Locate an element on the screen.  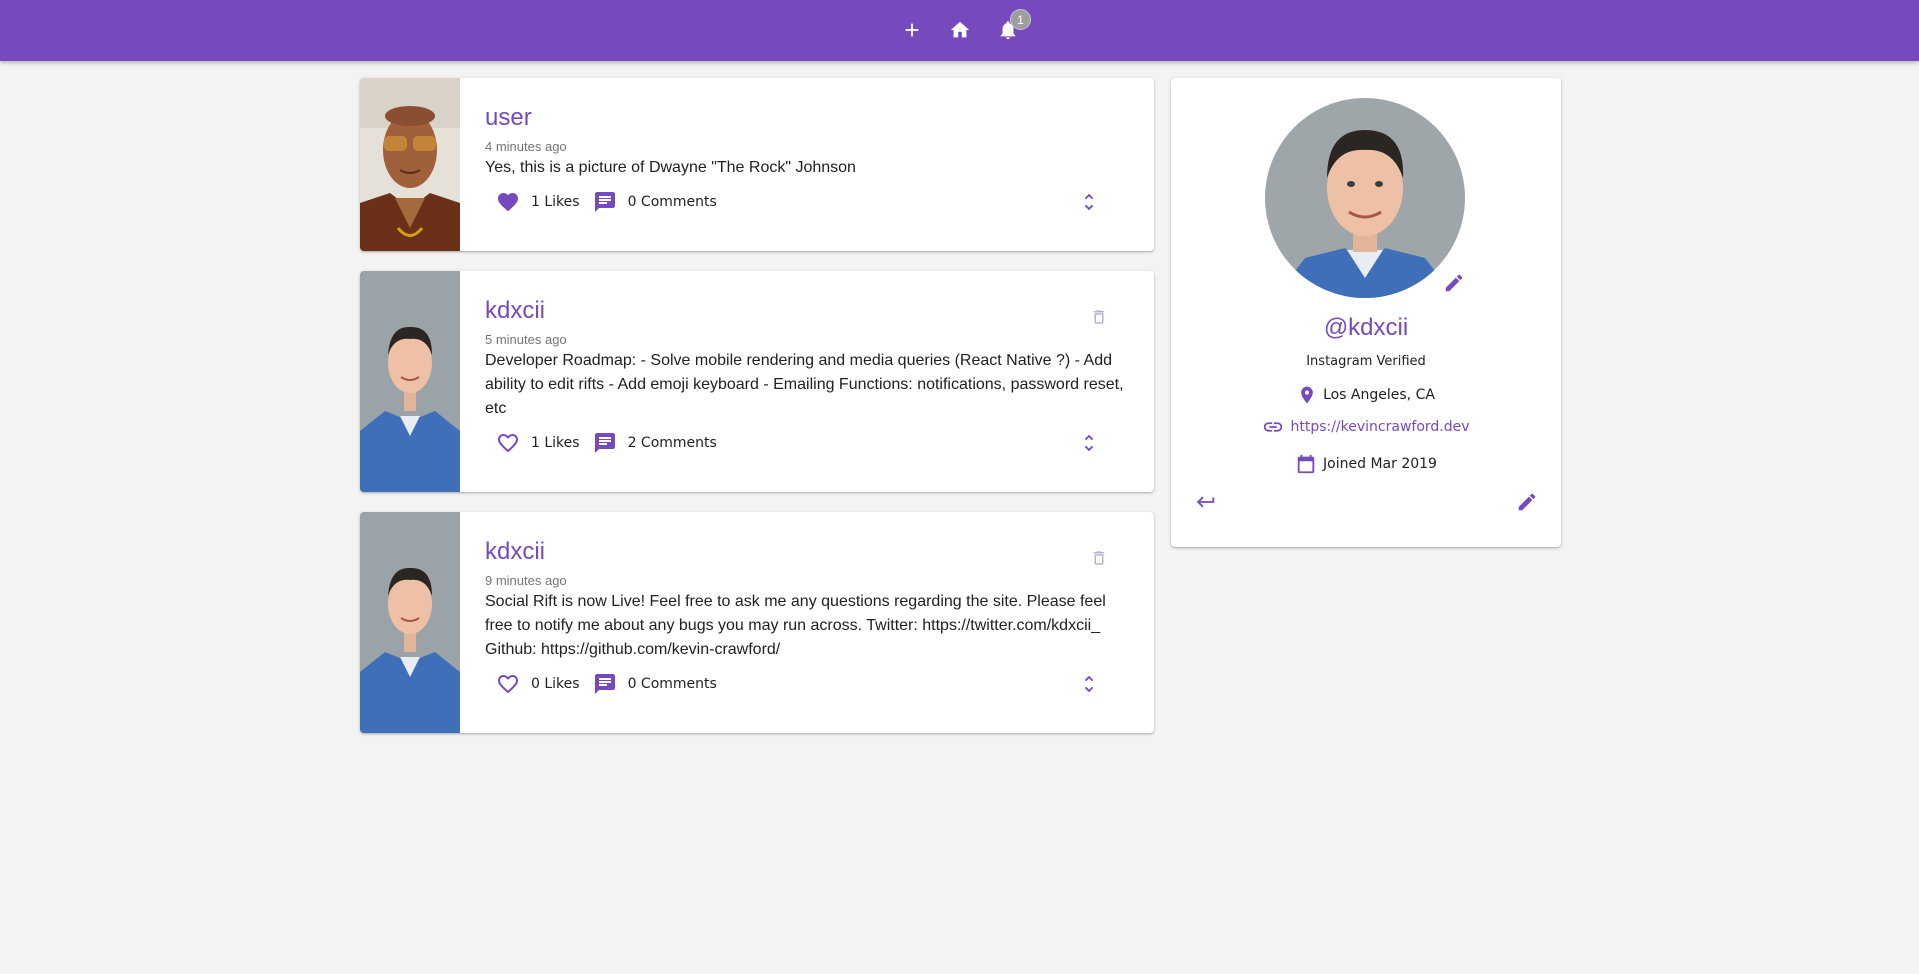
add-icon is located at coordinates (912, 30).